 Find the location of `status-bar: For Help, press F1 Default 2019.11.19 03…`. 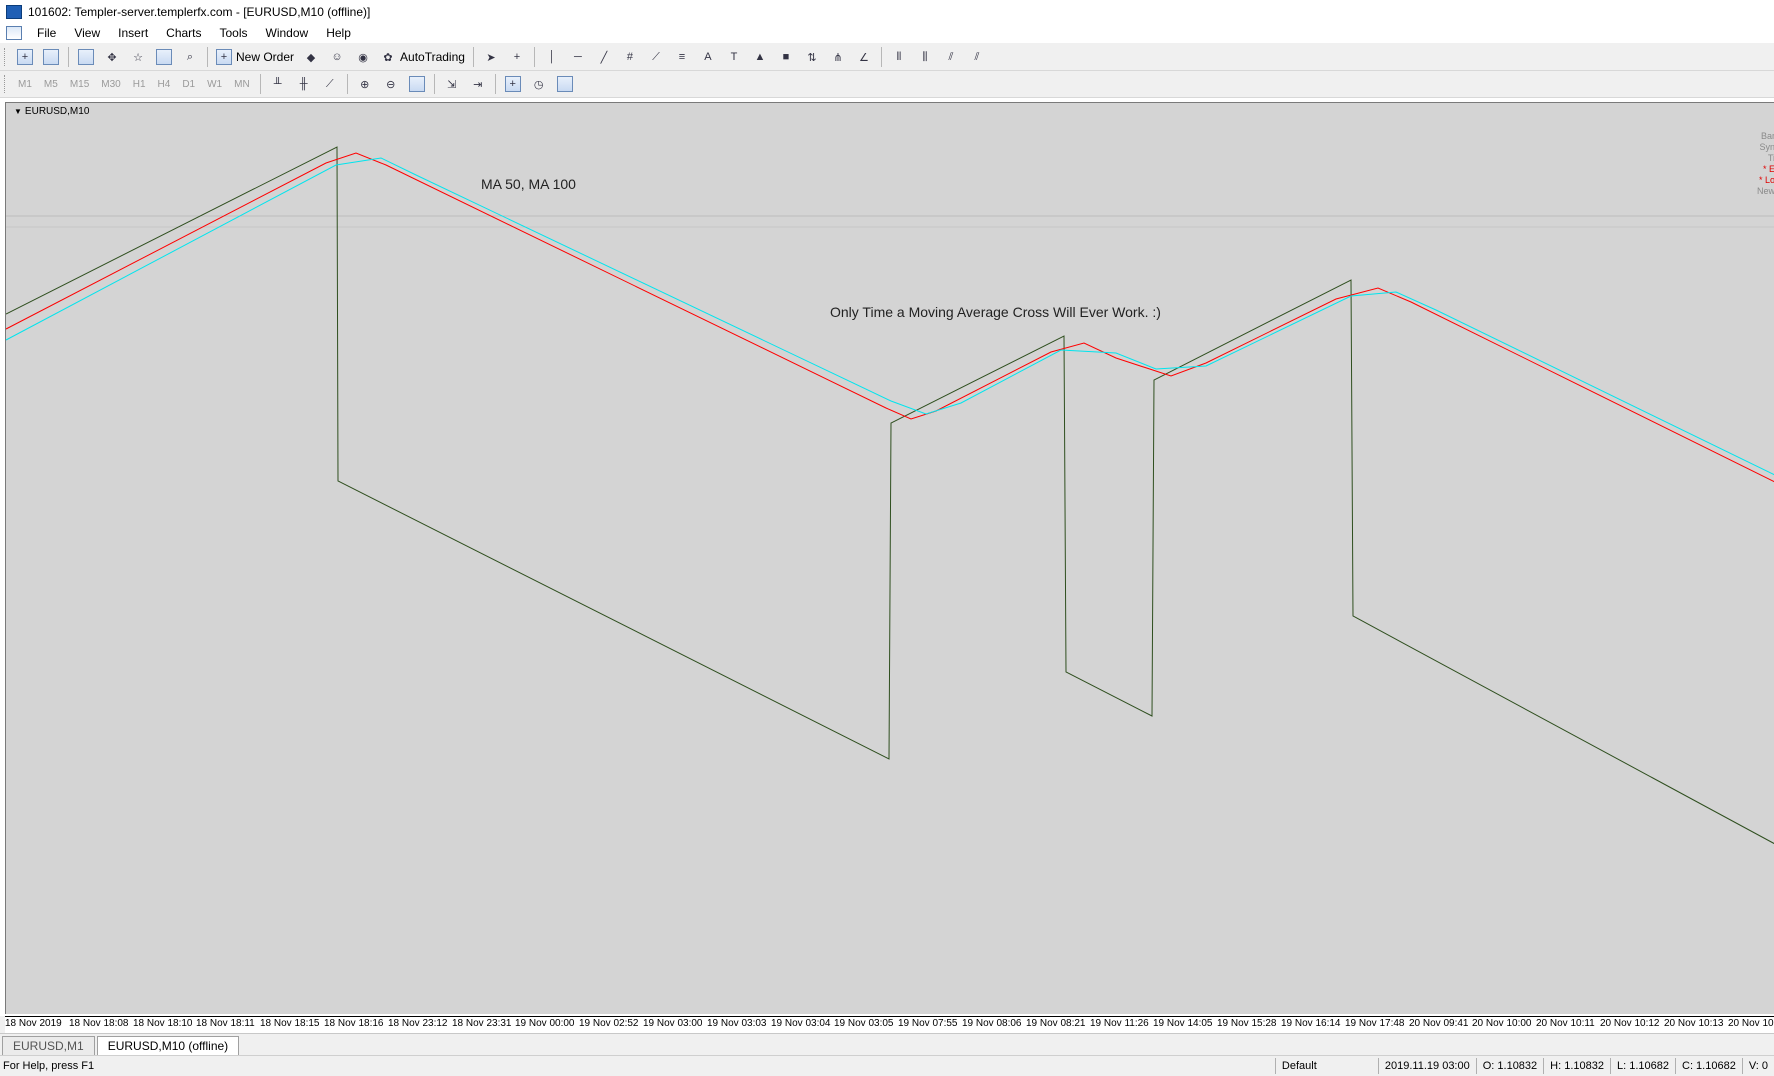

status-bar: For Help, press F1 Default 2019.11.19 03… is located at coordinates (887, 1065).